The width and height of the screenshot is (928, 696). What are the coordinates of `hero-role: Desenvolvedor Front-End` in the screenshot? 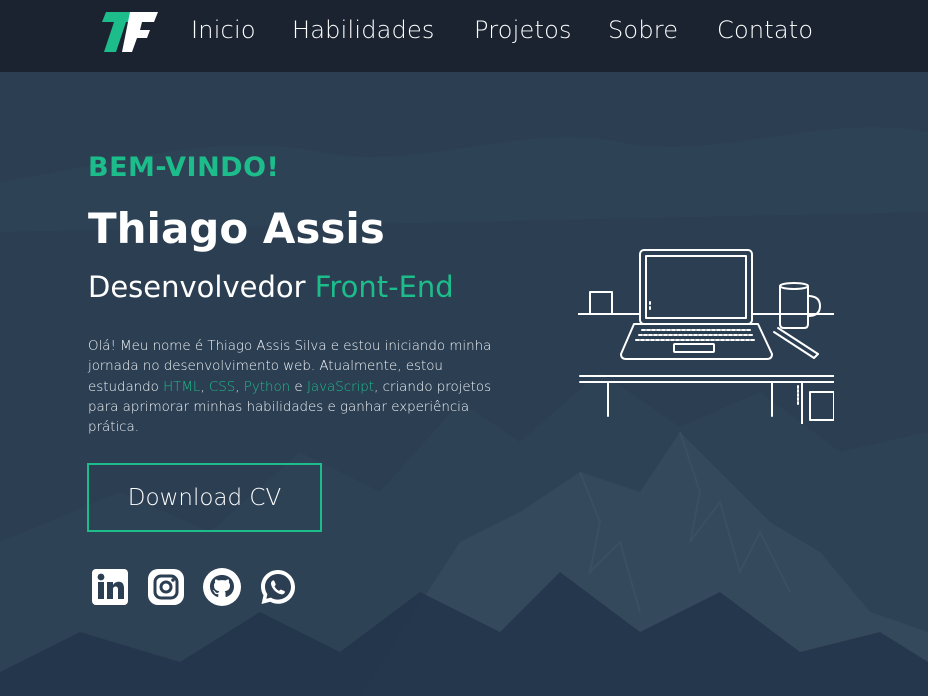 It's located at (271, 287).